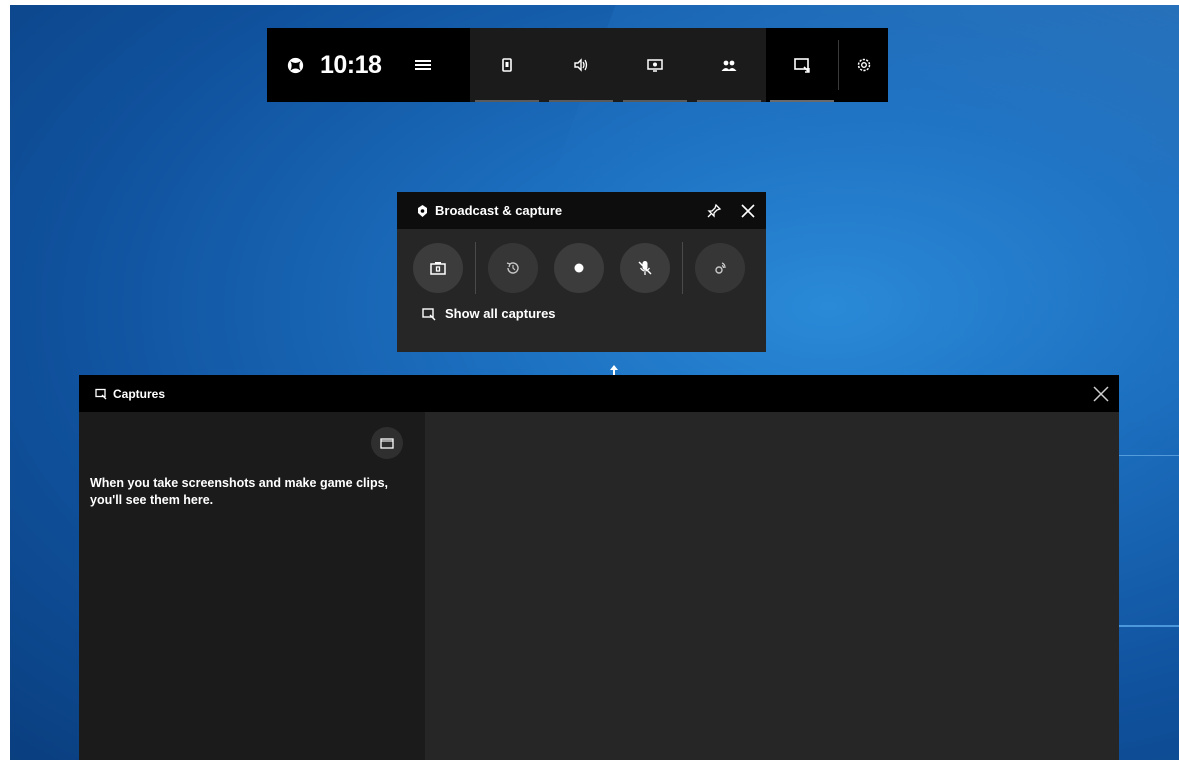  What do you see at coordinates (581, 210) in the screenshot?
I see `widget-header: Broadcast & capture` at bounding box center [581, 210].